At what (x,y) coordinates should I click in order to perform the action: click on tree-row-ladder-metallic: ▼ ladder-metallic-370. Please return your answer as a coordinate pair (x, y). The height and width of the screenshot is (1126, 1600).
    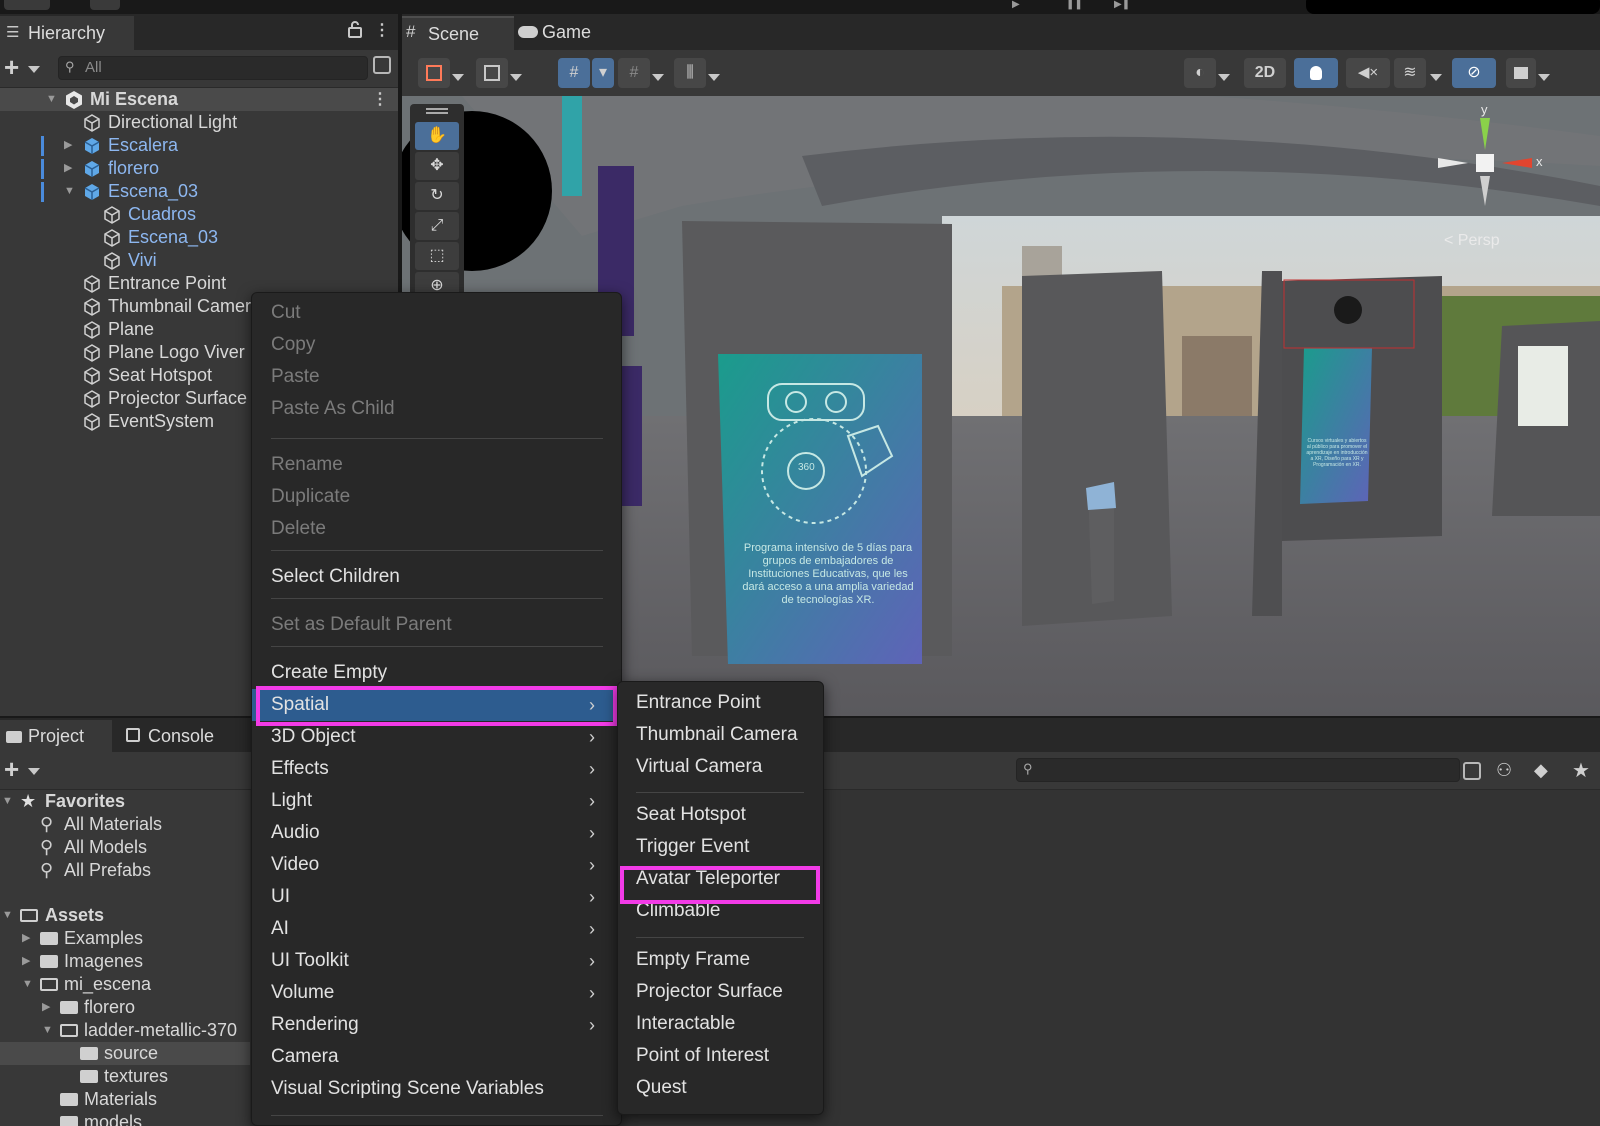
    Looking at the image, I should click on (125, 1030).